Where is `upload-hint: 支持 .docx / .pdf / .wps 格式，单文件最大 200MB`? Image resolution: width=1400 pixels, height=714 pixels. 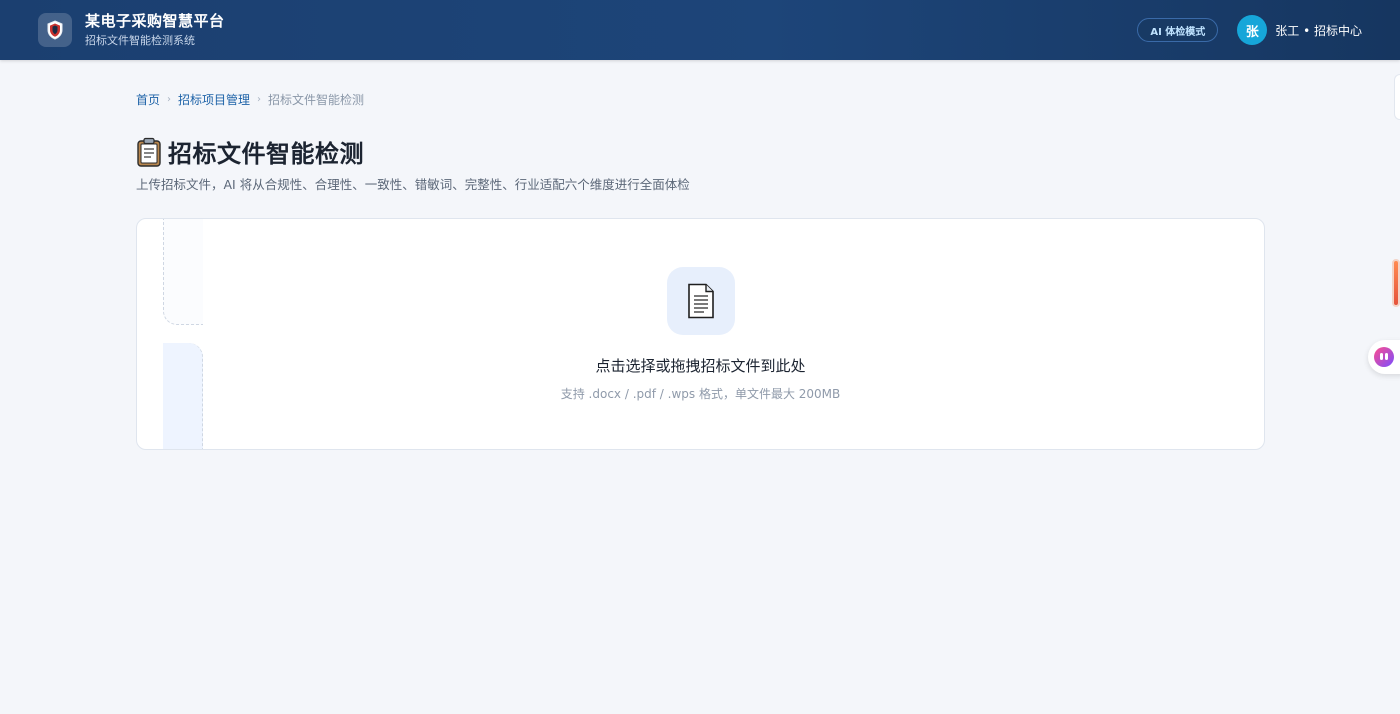
upload-hint: 支持 .docx / .pdf / .wps 格式，单文件最大 200MB is located at coordinates (700, 394).